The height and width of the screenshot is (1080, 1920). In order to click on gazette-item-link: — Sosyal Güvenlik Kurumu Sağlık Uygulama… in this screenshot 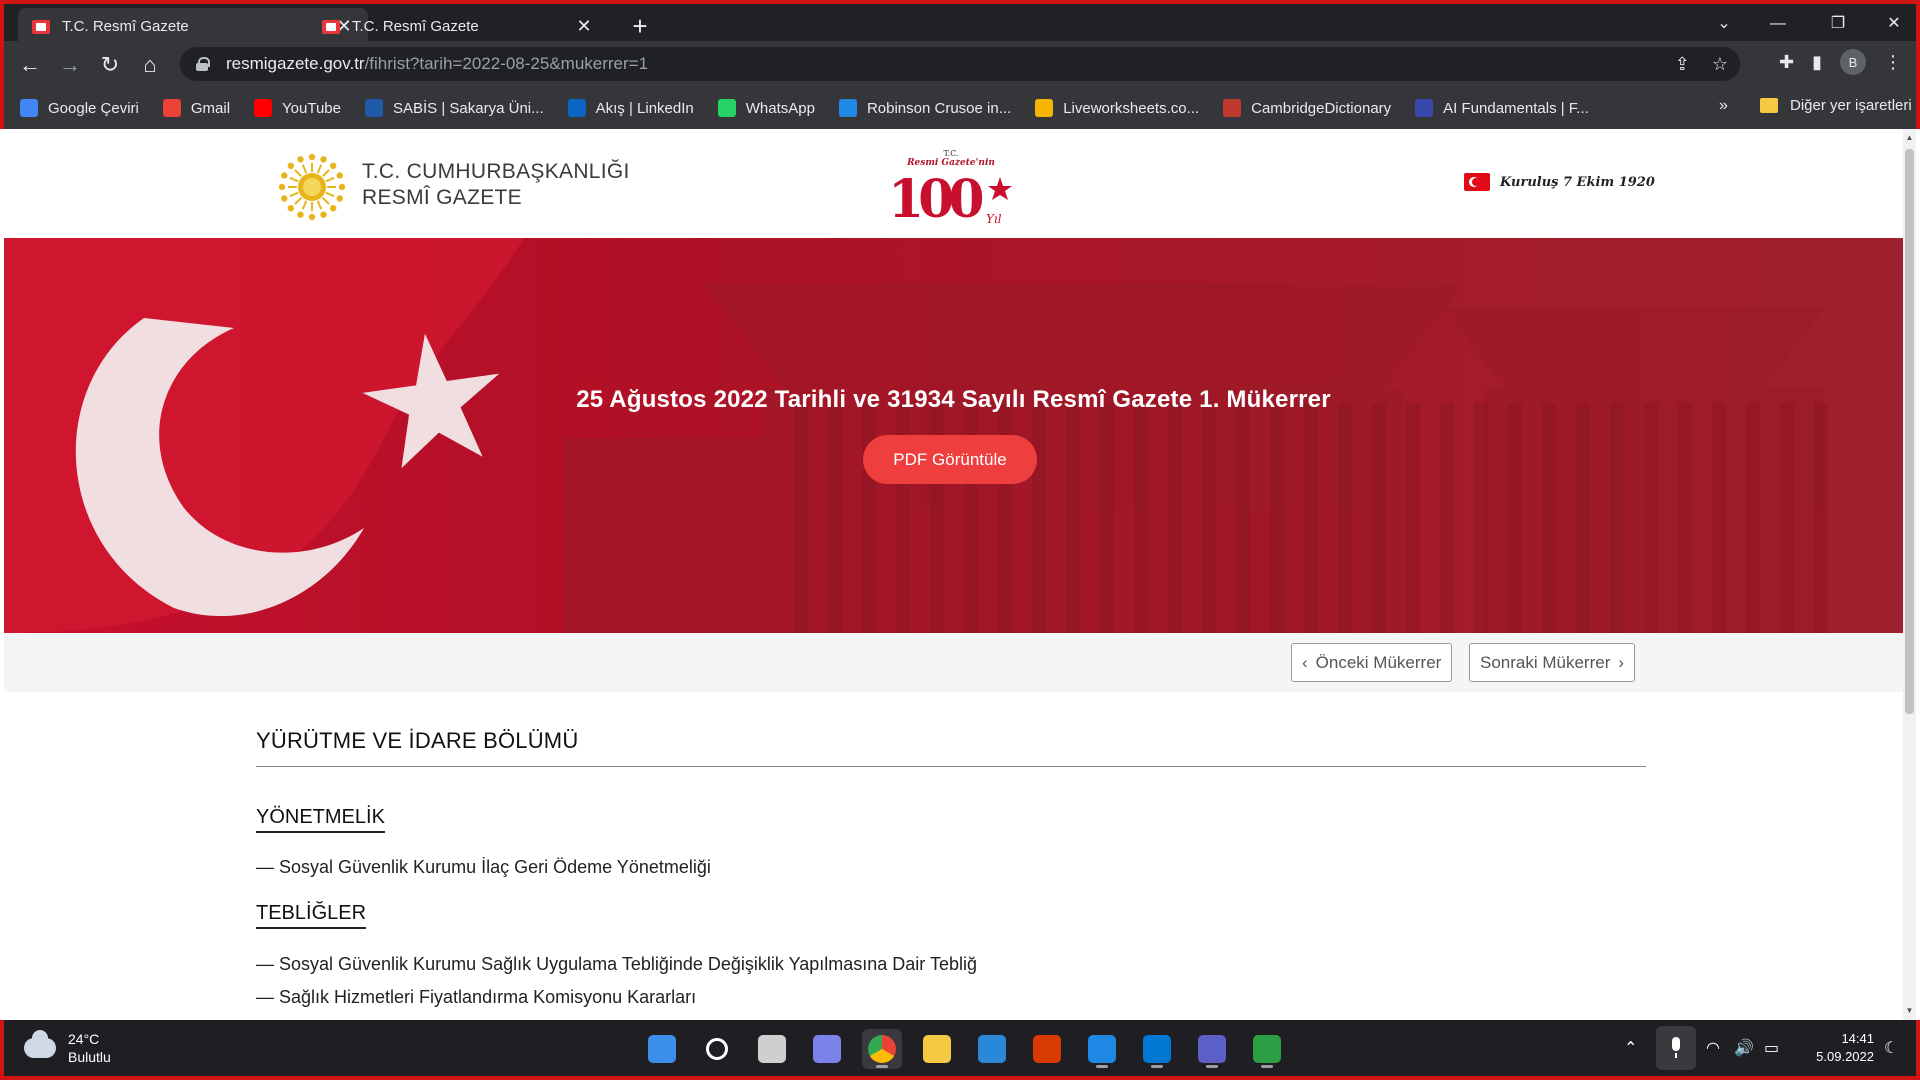, I will do `click(616, 964)`.